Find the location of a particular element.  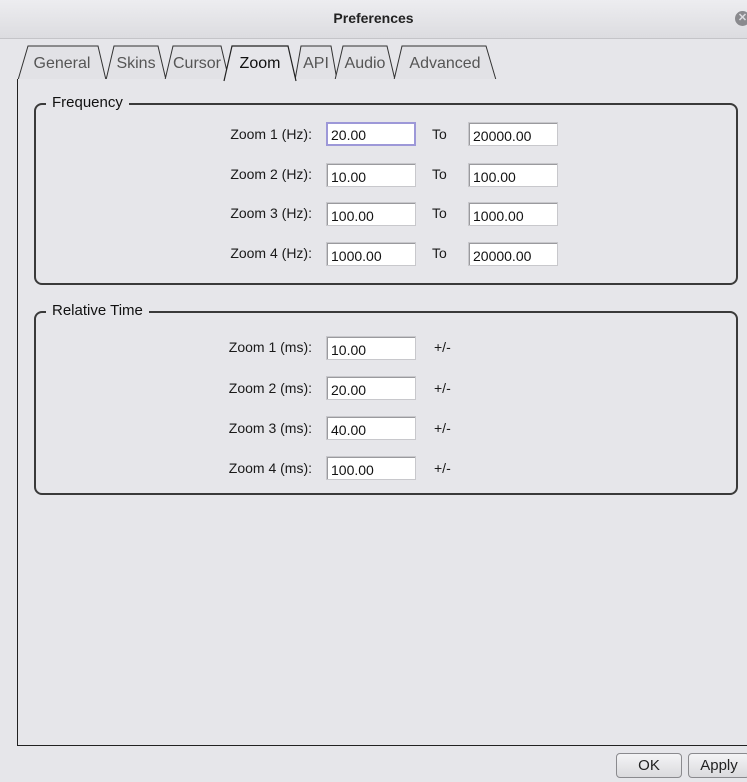

time-zoom3-plusminus: +/- is located at coordinates (442, 428).